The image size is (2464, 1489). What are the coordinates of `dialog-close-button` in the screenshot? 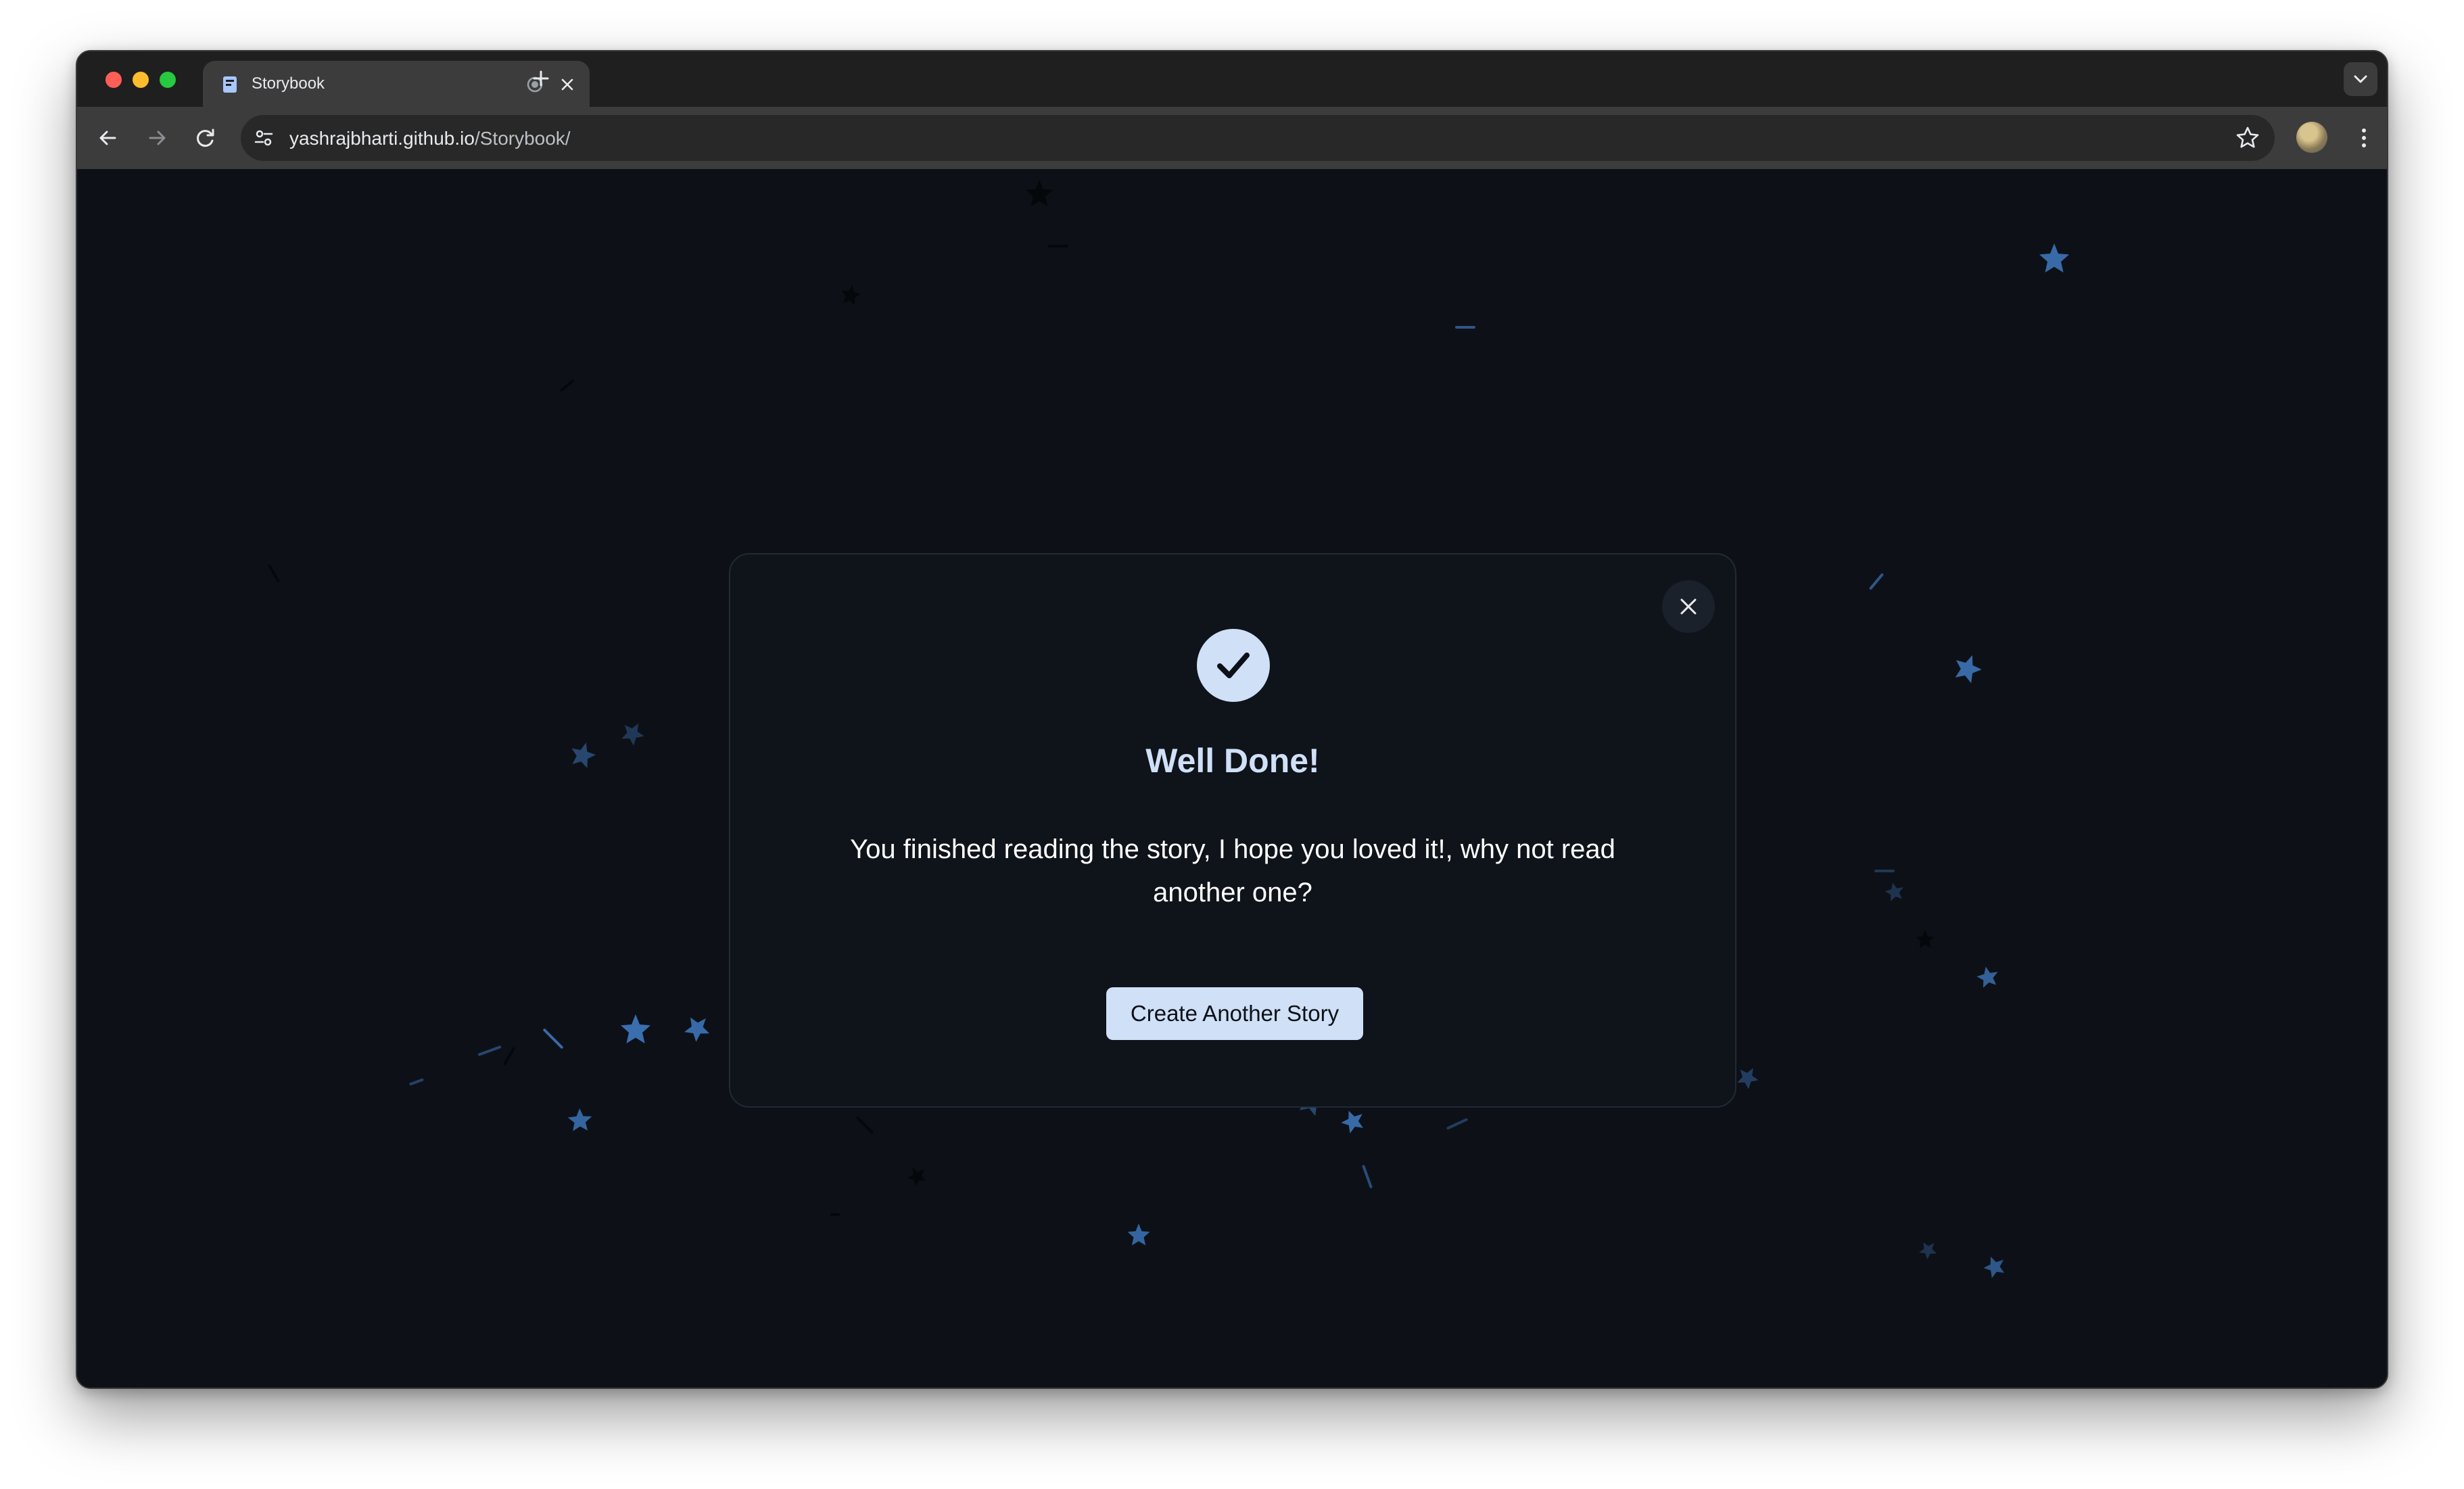 It's located at (1688, 606).